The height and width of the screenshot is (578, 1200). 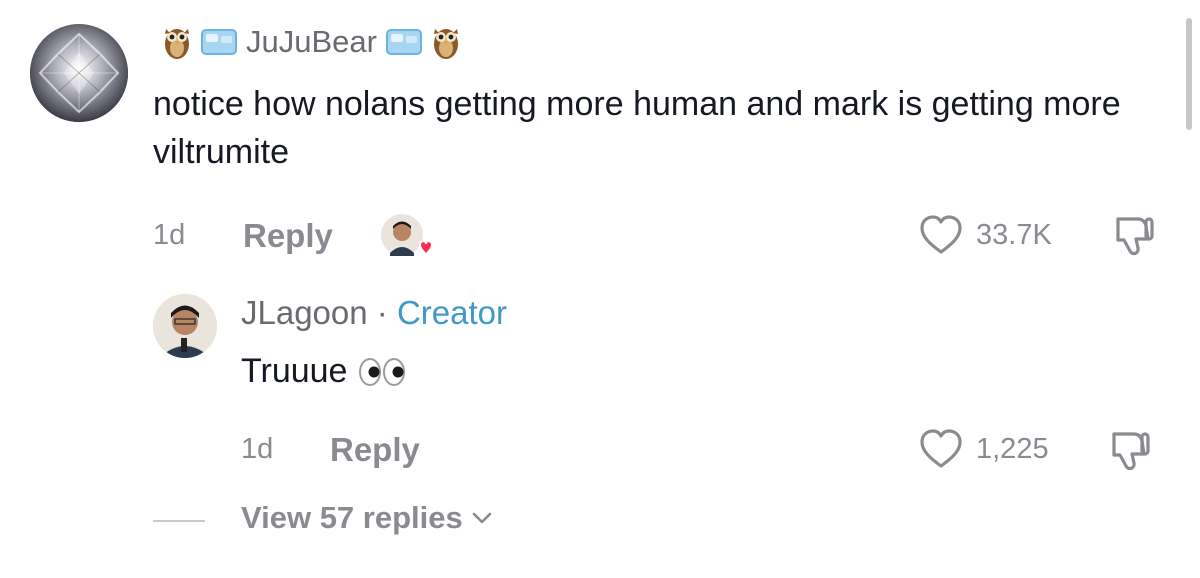 I want to click on comment-reply-button: Reply, so click(x=288, y=236).